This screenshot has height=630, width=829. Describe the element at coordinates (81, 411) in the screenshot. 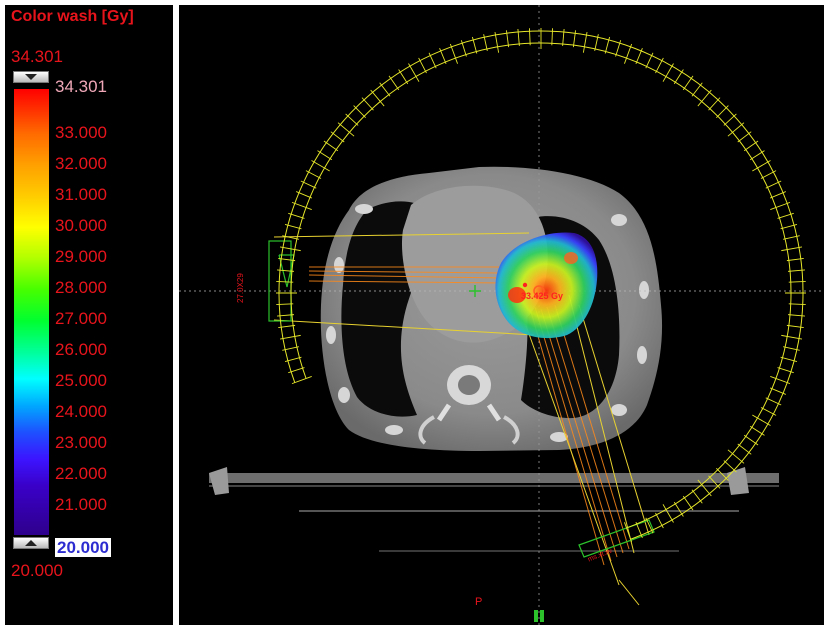

I see `scale-tick: 24.000` at that location.